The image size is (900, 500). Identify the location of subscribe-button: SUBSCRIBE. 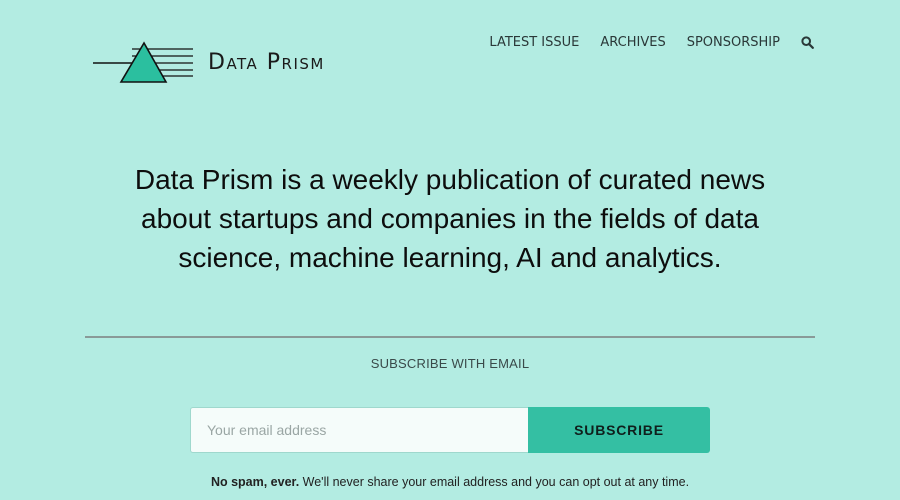
(619, 430).